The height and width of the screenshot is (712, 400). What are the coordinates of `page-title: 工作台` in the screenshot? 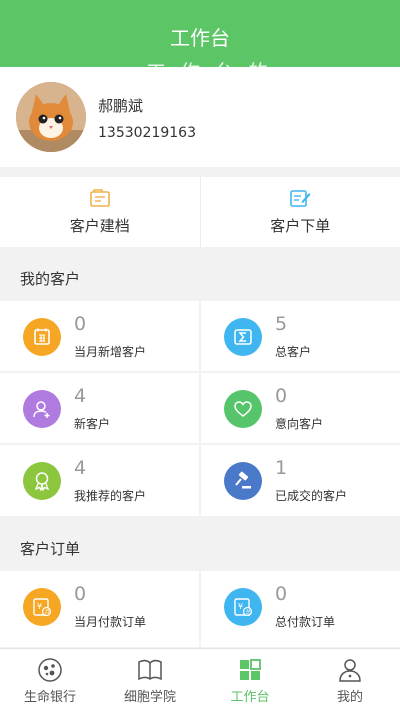 It's located at (200, 36).